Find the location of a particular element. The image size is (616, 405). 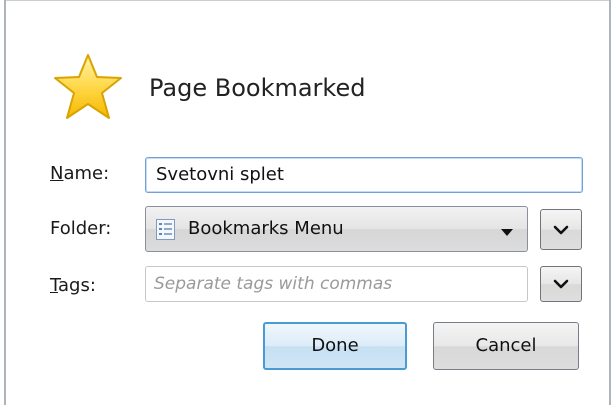

name-label: Name: is located at coordinates (79, 173).